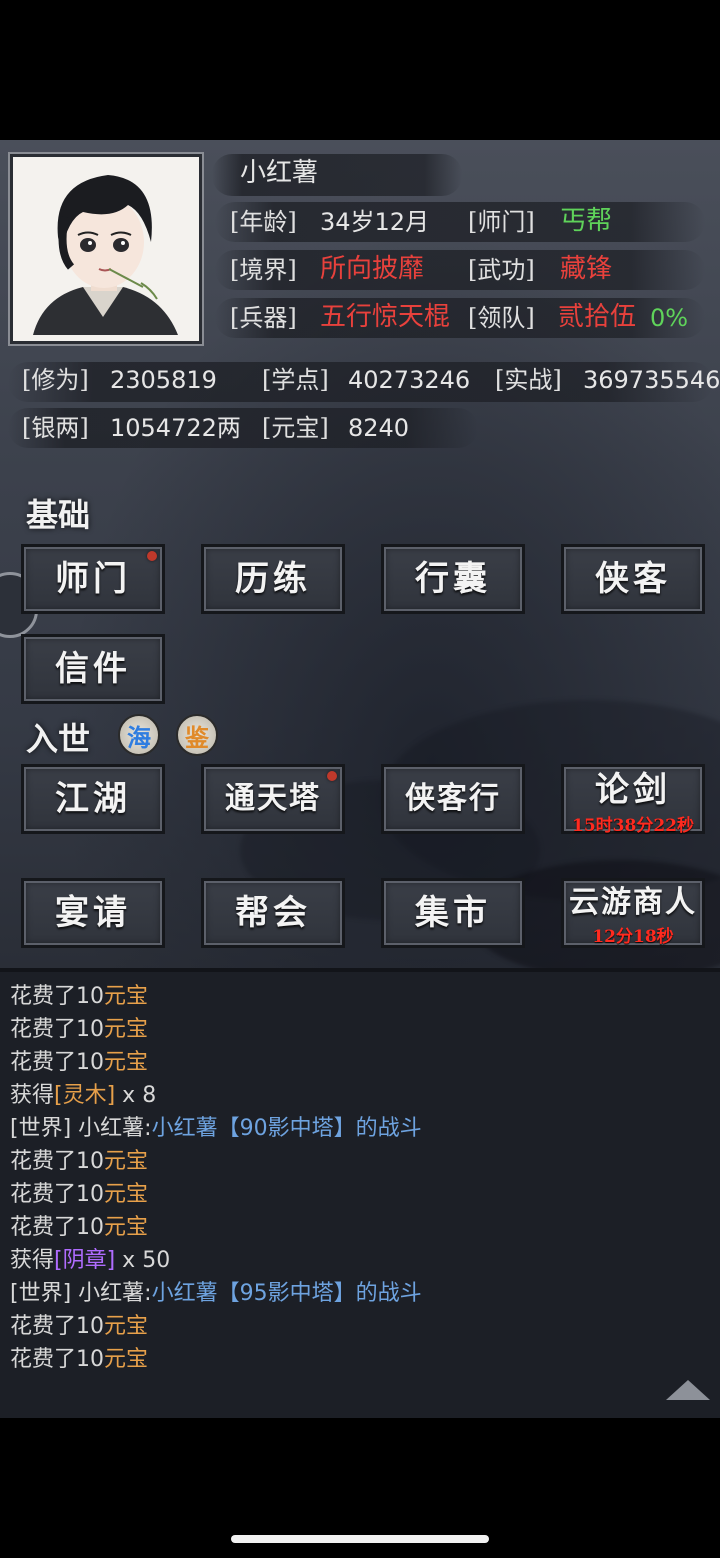 The image size is (720, 1558). I want to click on character-avatar, so click(106, 249).